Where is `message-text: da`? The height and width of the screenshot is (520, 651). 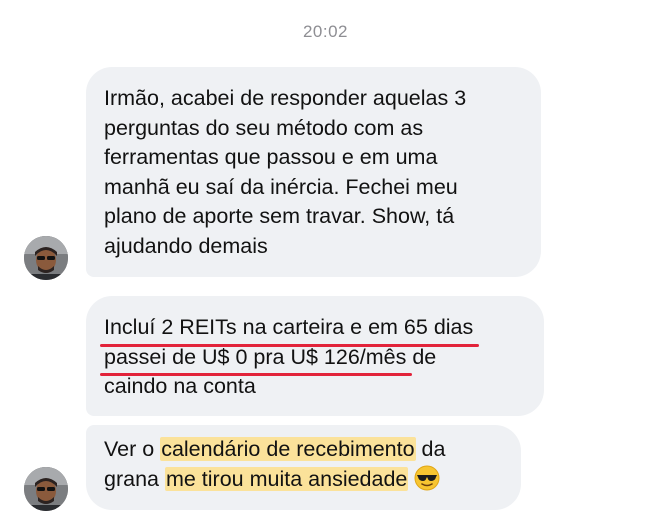
message-text: da is located at coordinates (430, 449).